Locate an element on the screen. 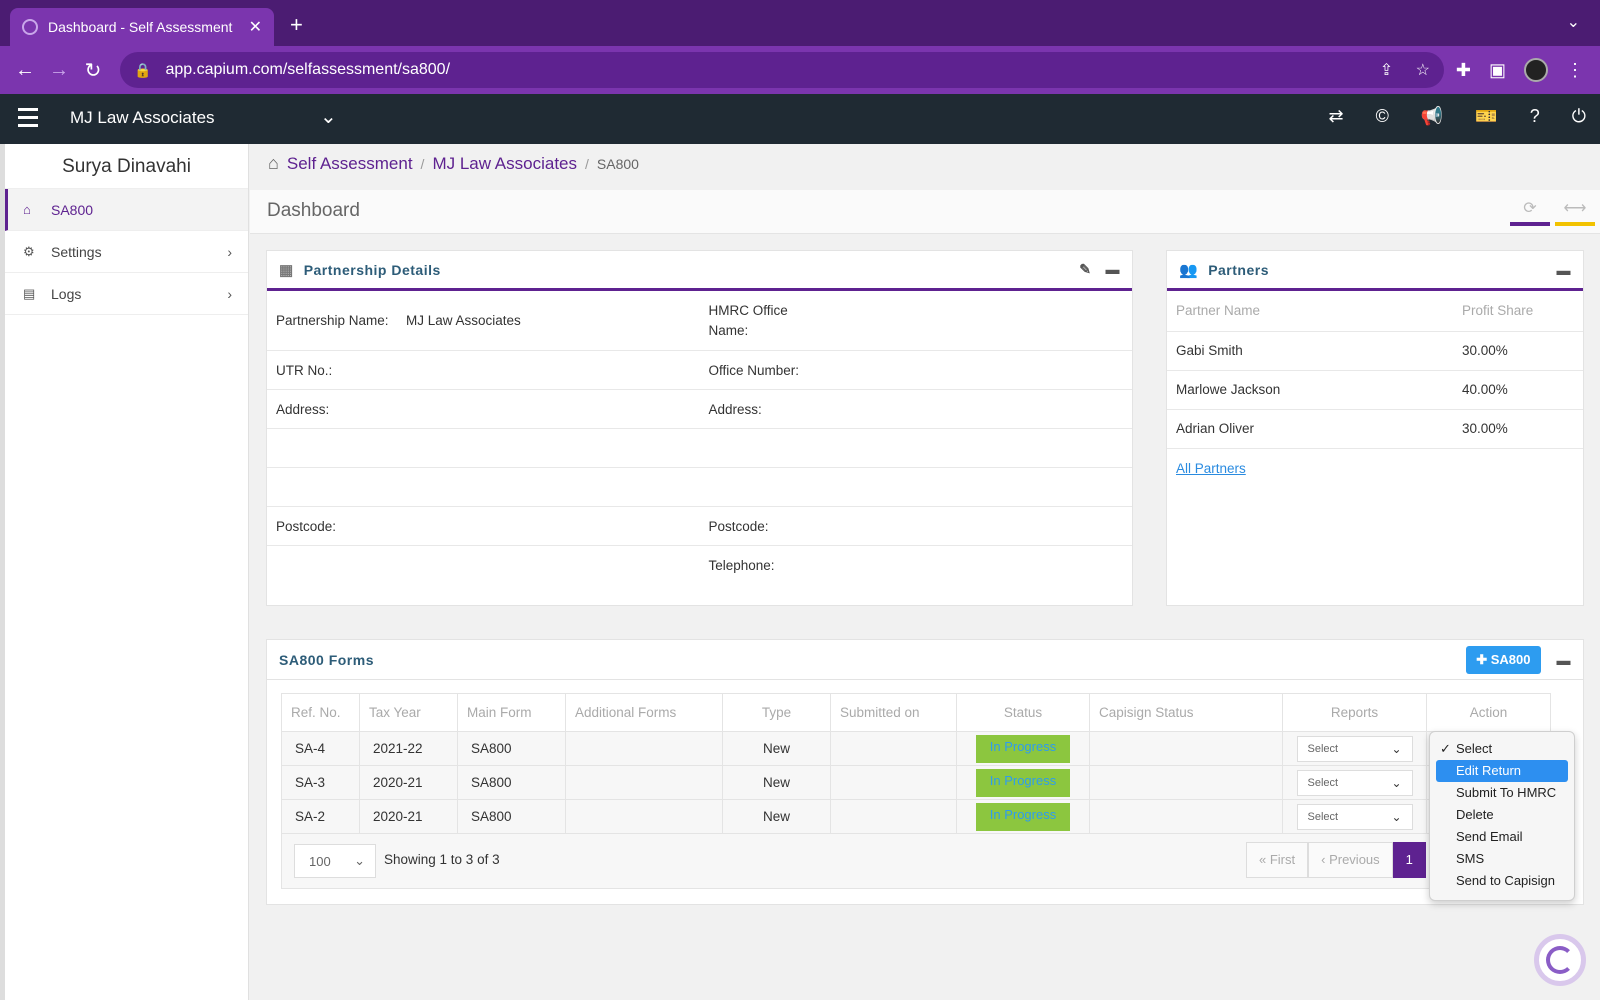 This screenshot has height=1000, width=1600. column-header: Tax Year is located at coordinates (408, 712).